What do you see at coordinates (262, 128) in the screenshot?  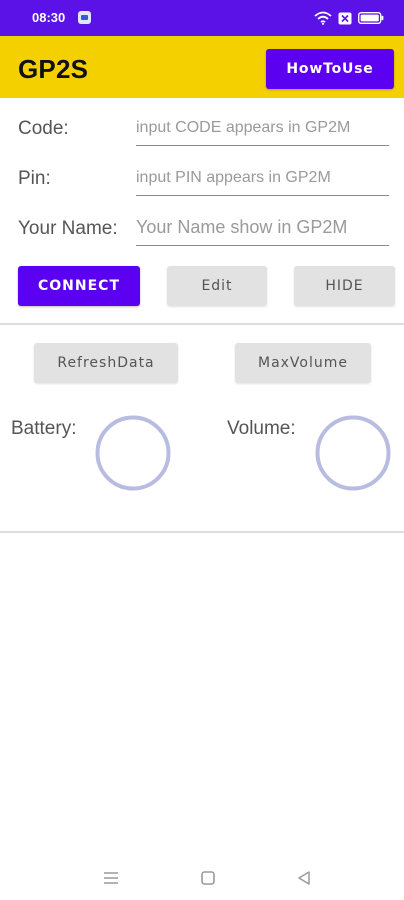 I see `code-input` at bounding box center [262, 128].